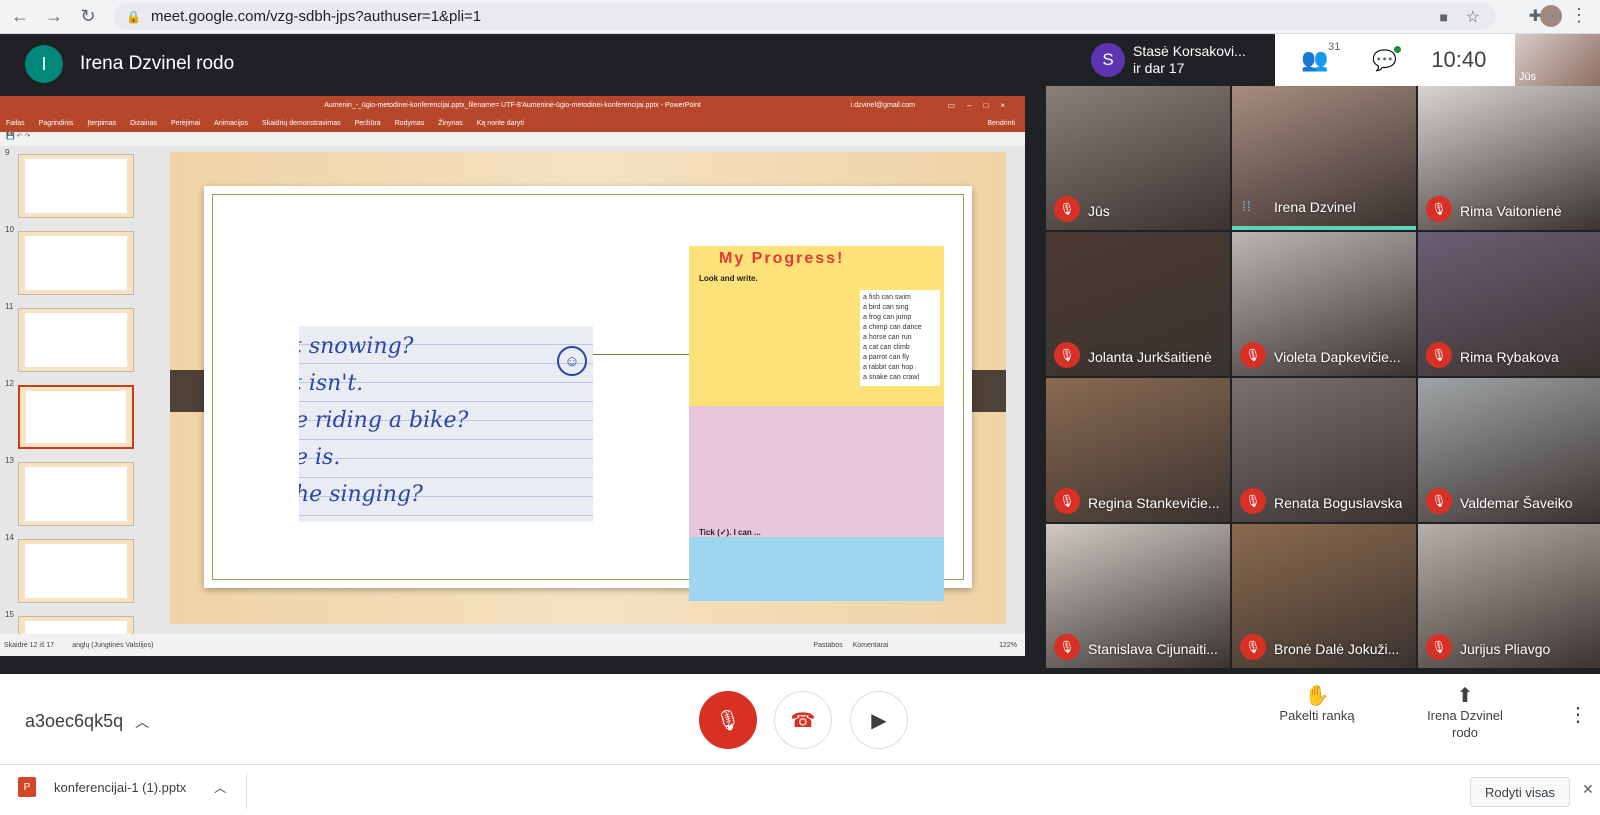 The width and height of the screenshot is (1600, 815). What do you see at coordinates (1509, 304) in the screenshot?
I see `participant-tile: 🎙 Rima Rybakova` at bounding box center [1509, 304].